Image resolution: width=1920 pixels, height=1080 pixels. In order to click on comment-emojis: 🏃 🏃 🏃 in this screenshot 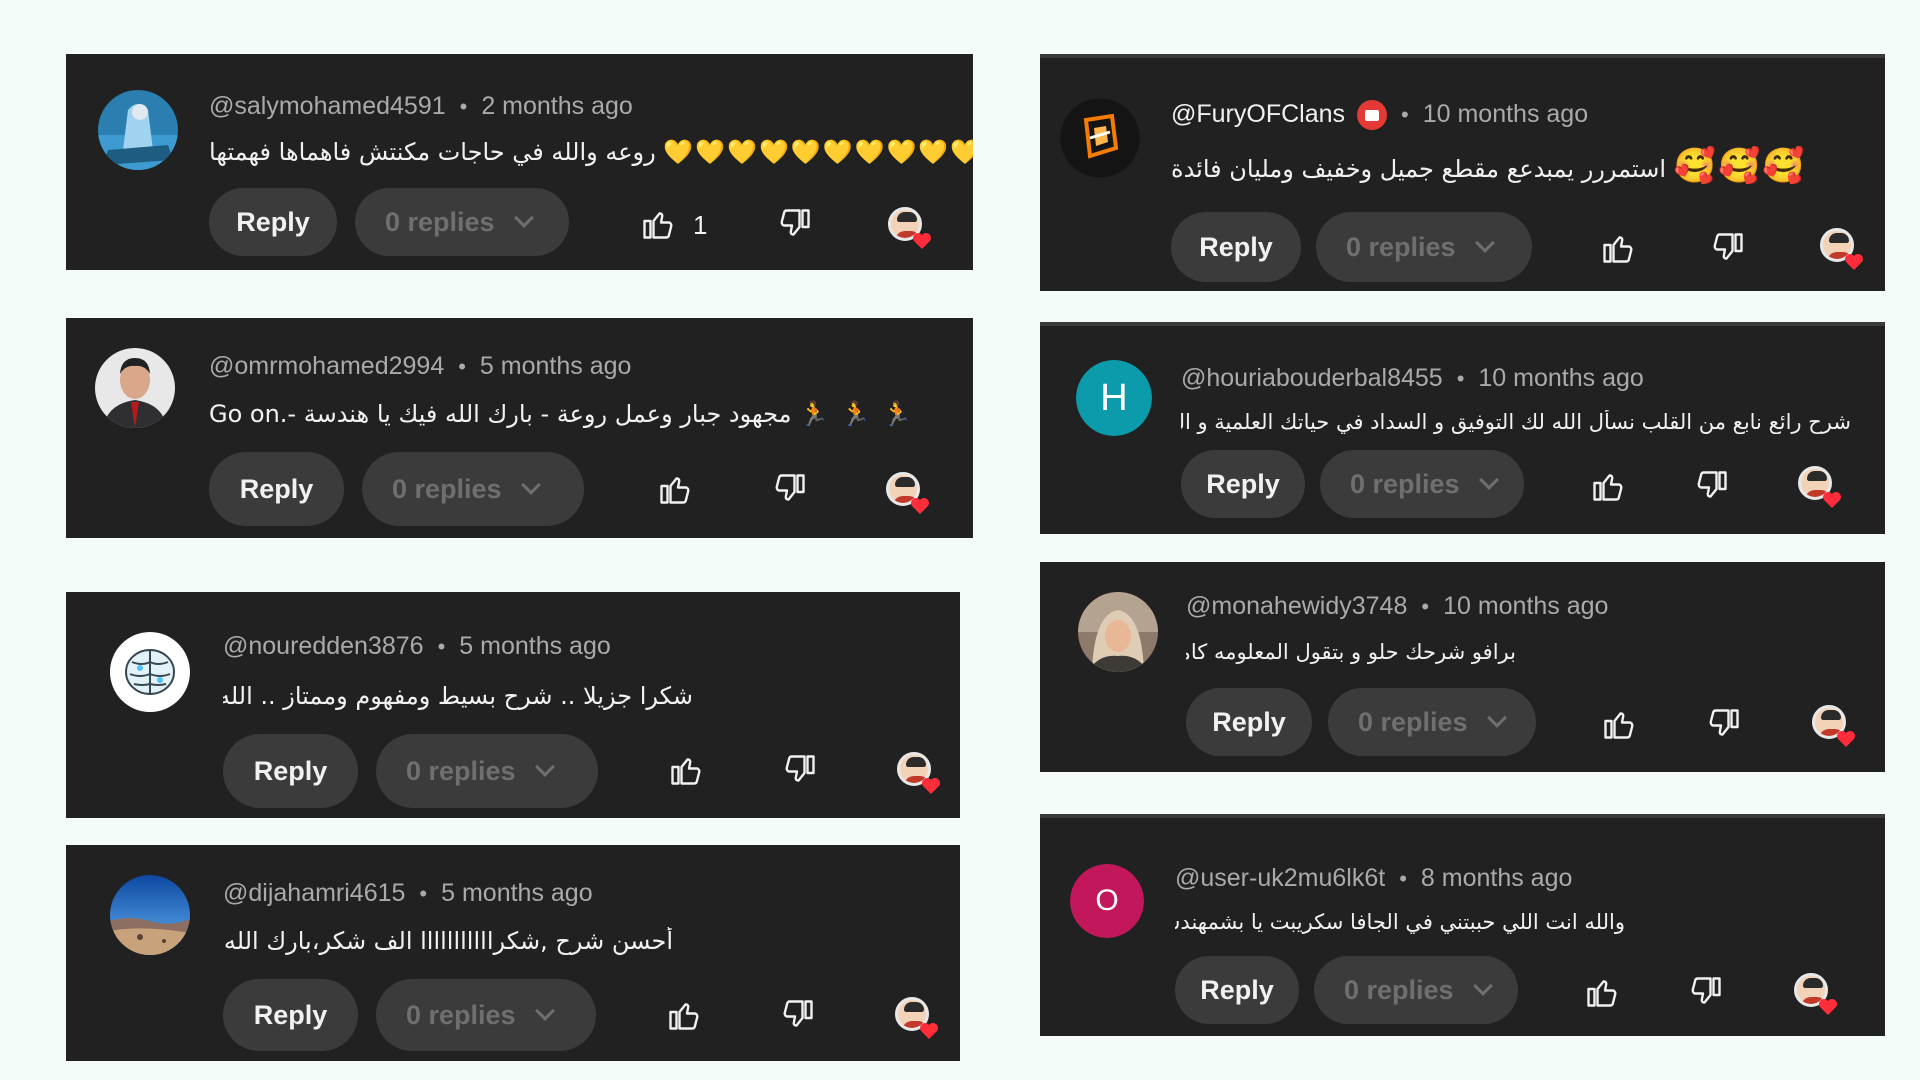, I will do `click(856, 414)`.